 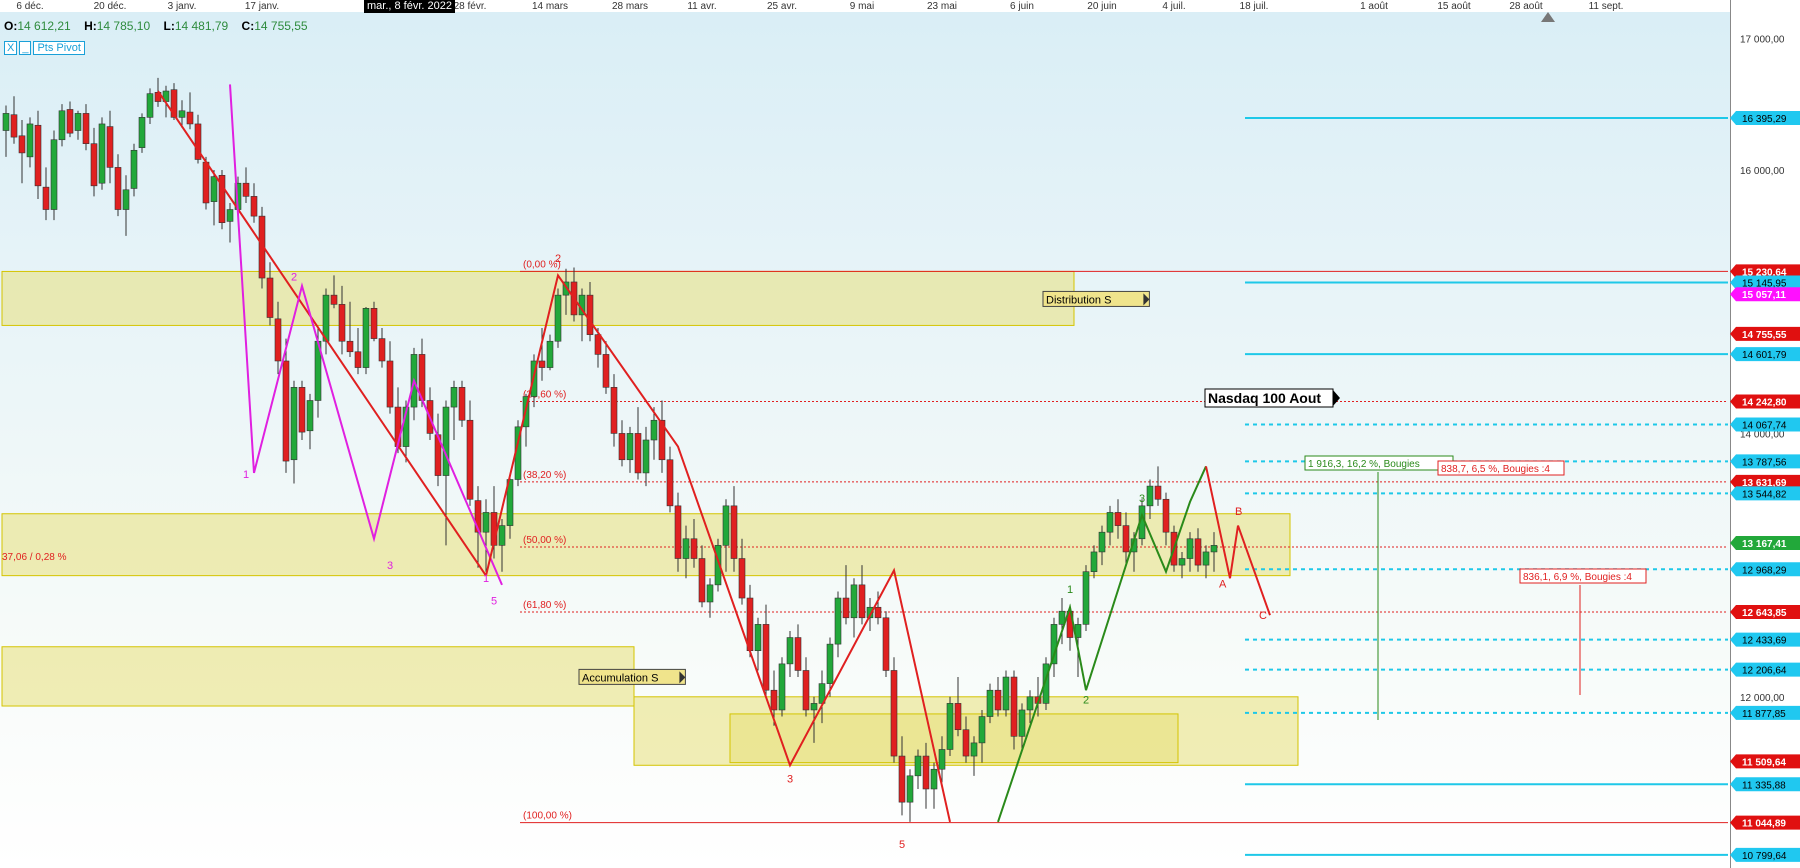 I want to click on svg-text: 836,1, 6,9 %, Bougies :4, so click(x=1577, y=577).